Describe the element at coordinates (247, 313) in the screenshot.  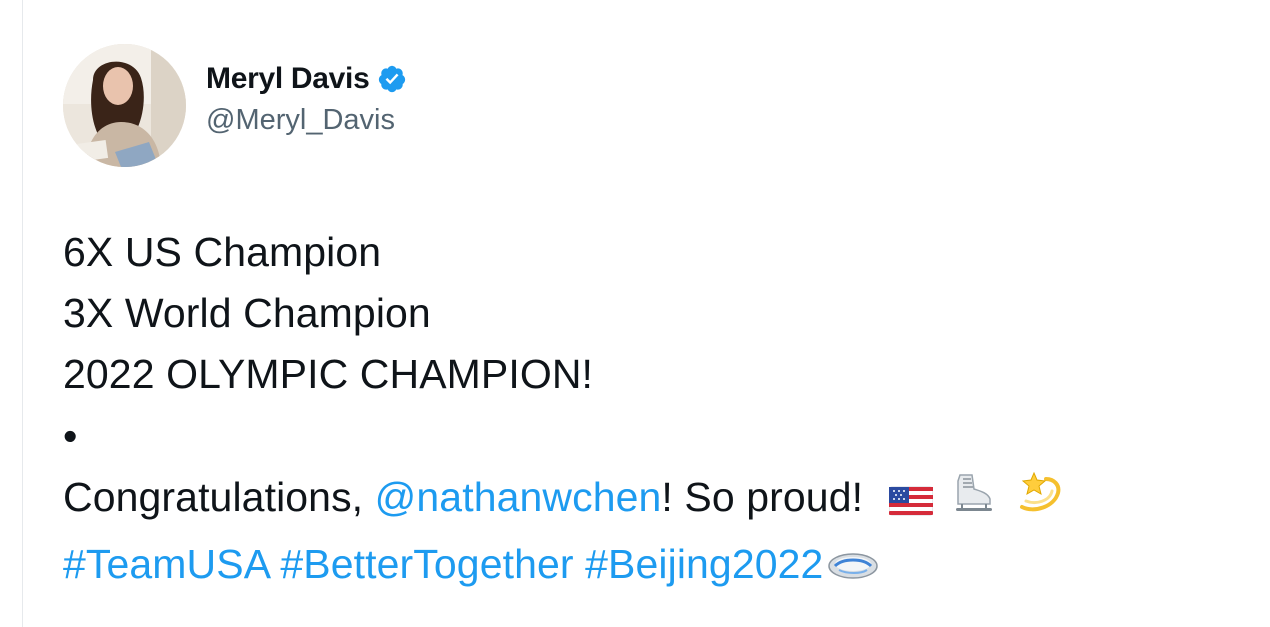
I see `tweet-line: 3X World Champion` at that location.